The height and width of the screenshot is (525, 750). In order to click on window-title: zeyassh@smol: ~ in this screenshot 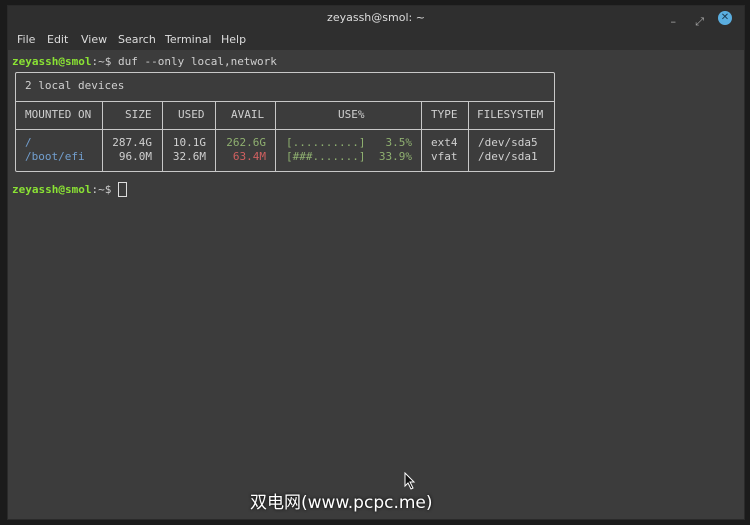, I will do `click(376, 17)`.